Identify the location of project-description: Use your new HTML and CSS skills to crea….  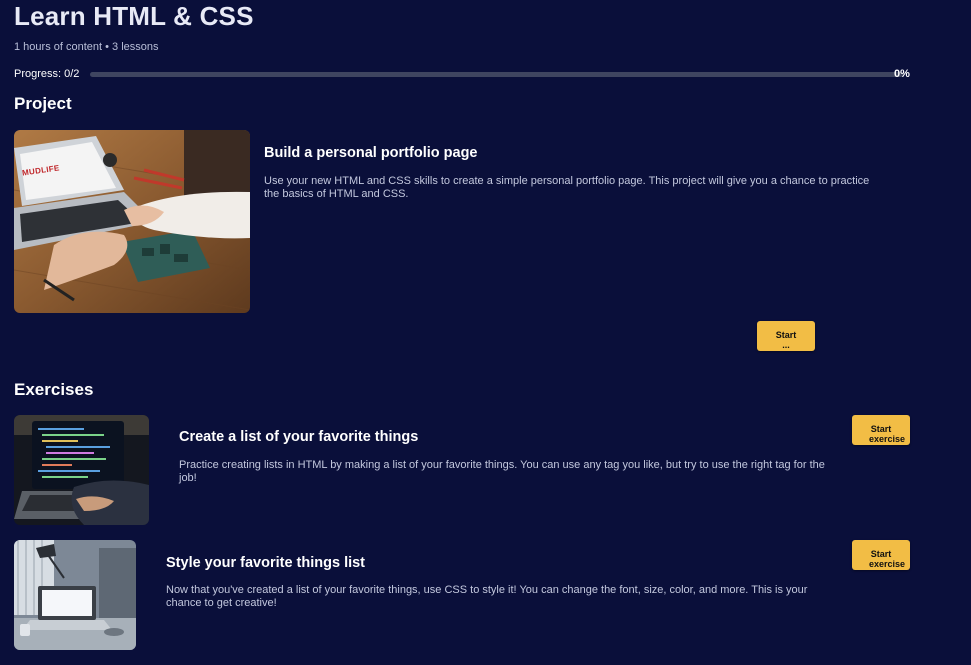
(567, 187).